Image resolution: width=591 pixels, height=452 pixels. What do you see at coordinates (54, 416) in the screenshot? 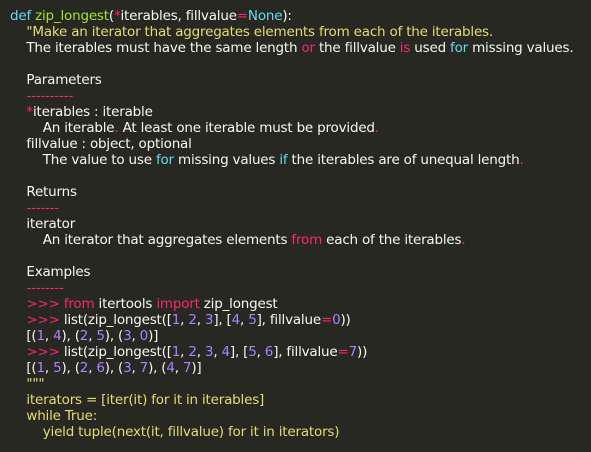
I see `code-token: while True:` at bounding box center [54, 416].